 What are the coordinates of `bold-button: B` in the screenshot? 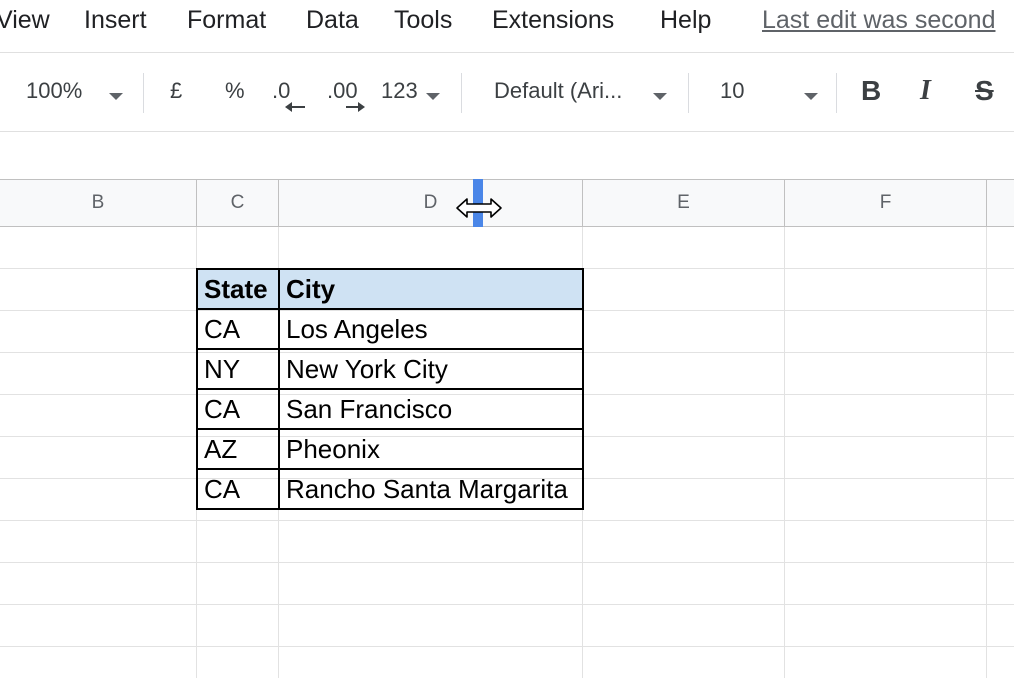 It's located at (871, 91).